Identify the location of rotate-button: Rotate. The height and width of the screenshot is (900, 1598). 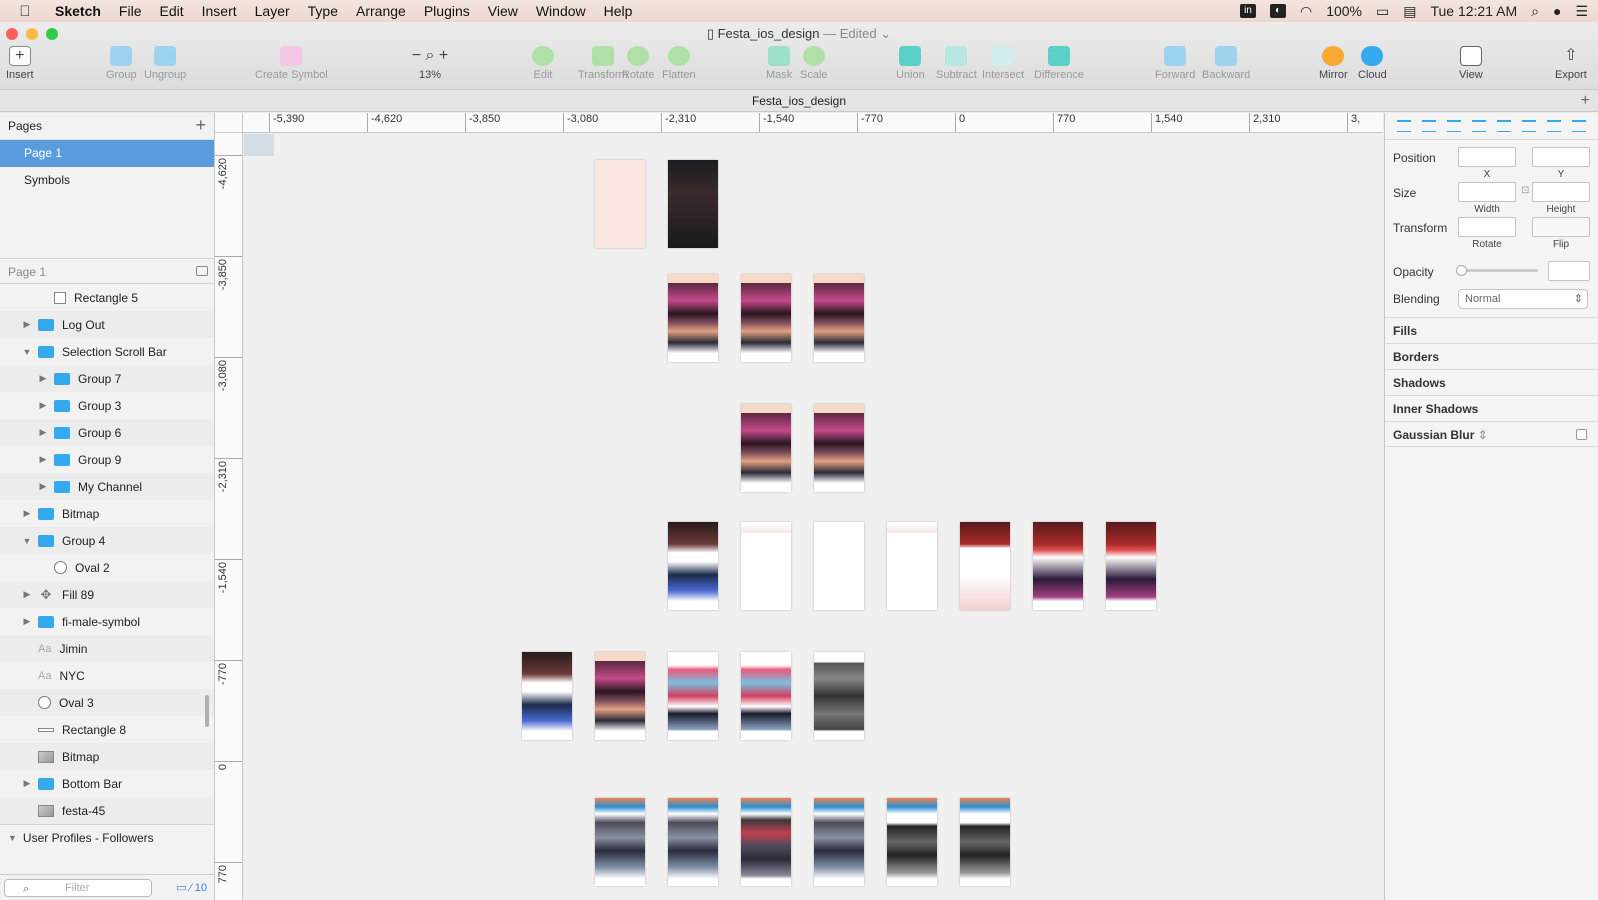
(638, 63).